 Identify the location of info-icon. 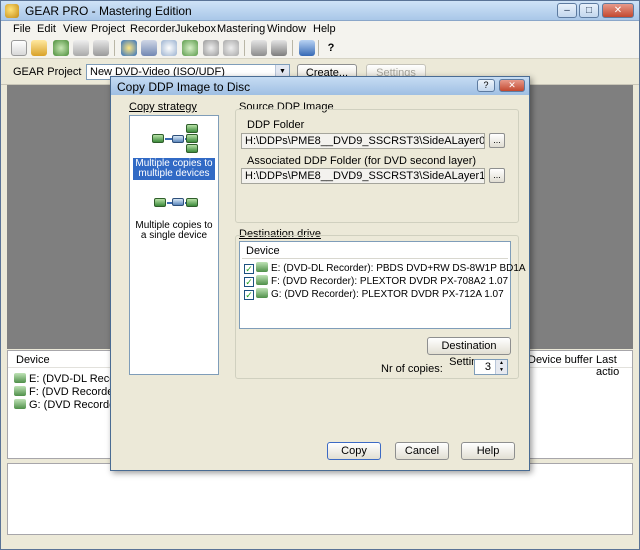
(129, 48).